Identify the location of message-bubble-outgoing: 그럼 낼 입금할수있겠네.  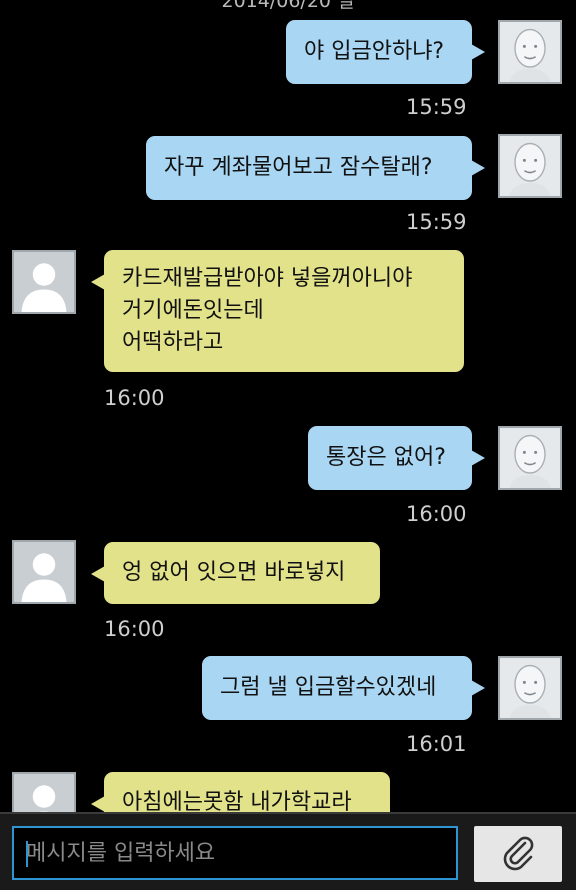
(343, 688).